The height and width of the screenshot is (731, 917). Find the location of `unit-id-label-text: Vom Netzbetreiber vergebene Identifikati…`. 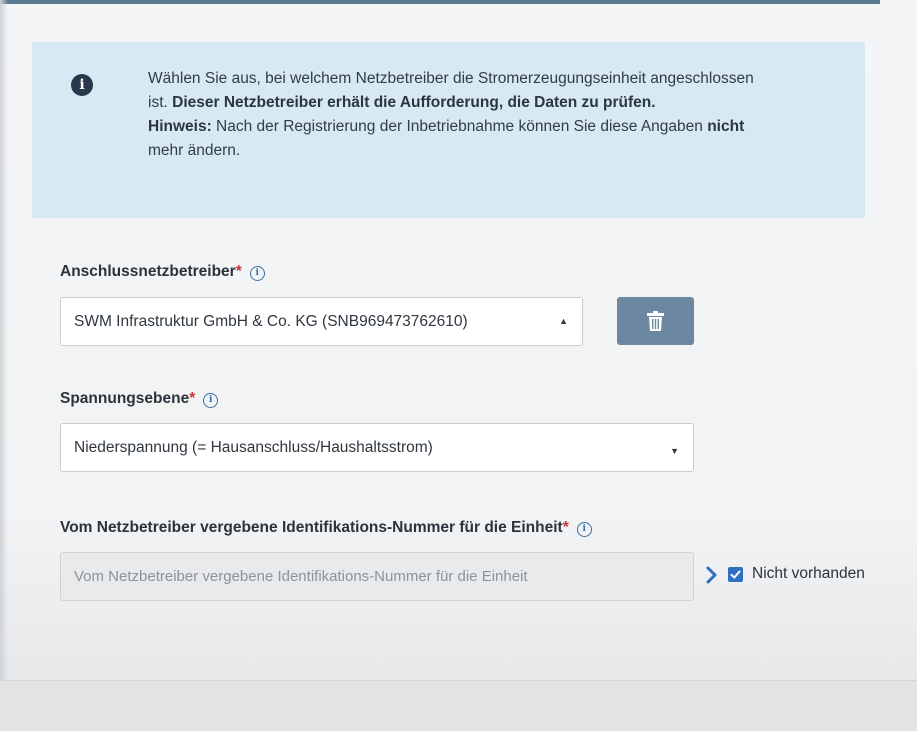

unit-id-label-text: Vom Netzbetreiber vergebene Identifikati… is located at coordinates (311, 527).